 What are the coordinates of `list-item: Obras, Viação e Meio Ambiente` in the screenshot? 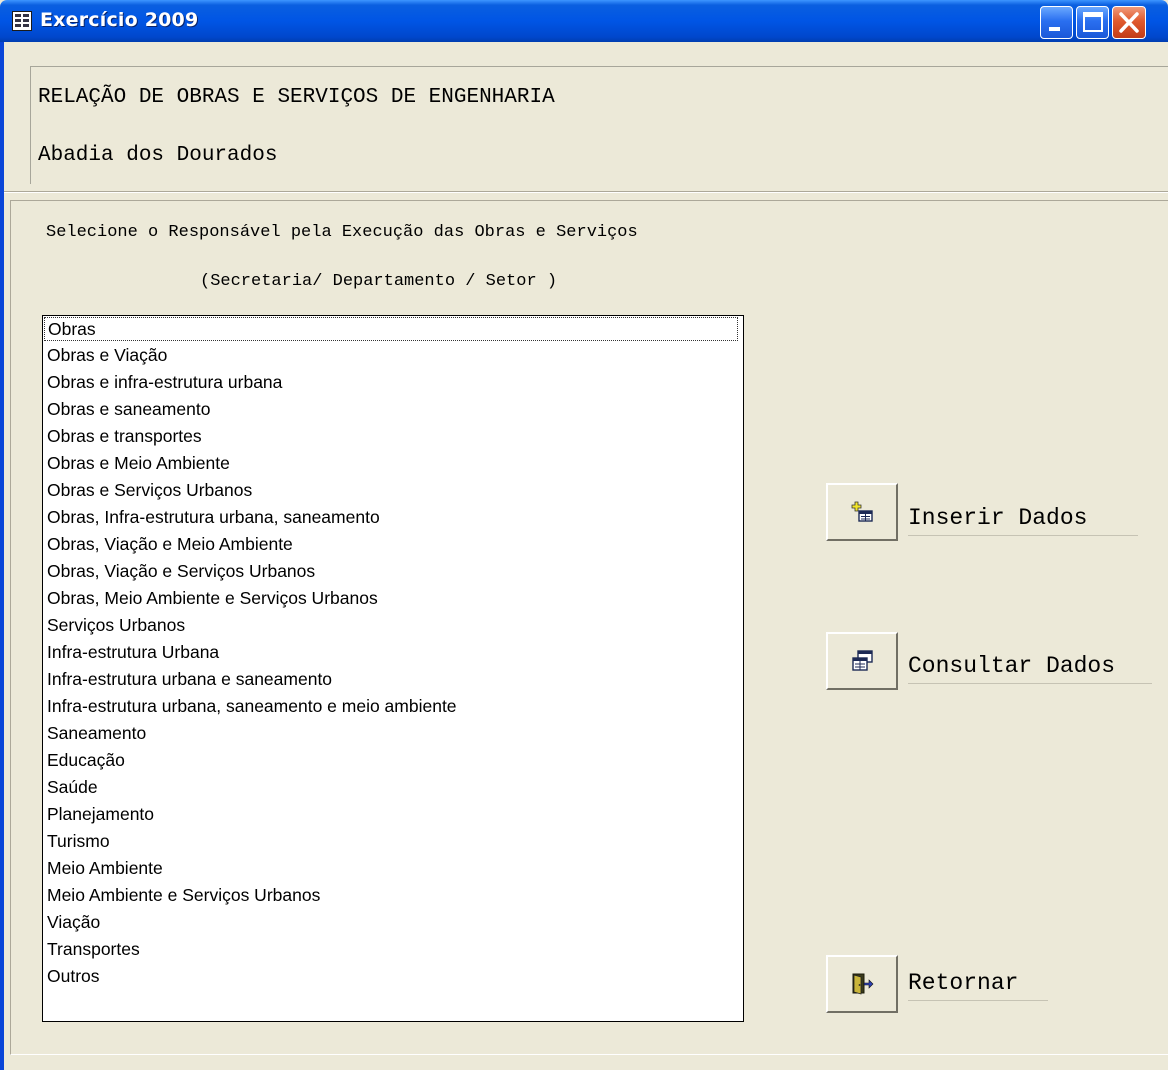 It's located at (170, 544).